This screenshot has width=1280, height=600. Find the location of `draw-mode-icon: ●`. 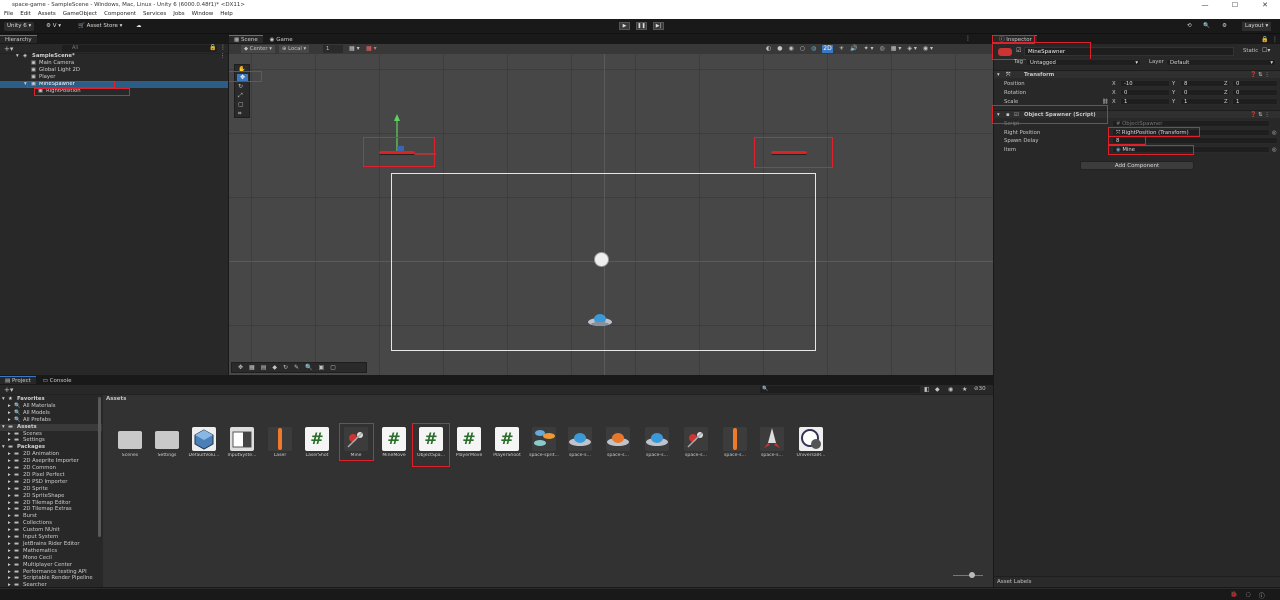

draw-mode-icon: ● is located at coordinates (779, 49).